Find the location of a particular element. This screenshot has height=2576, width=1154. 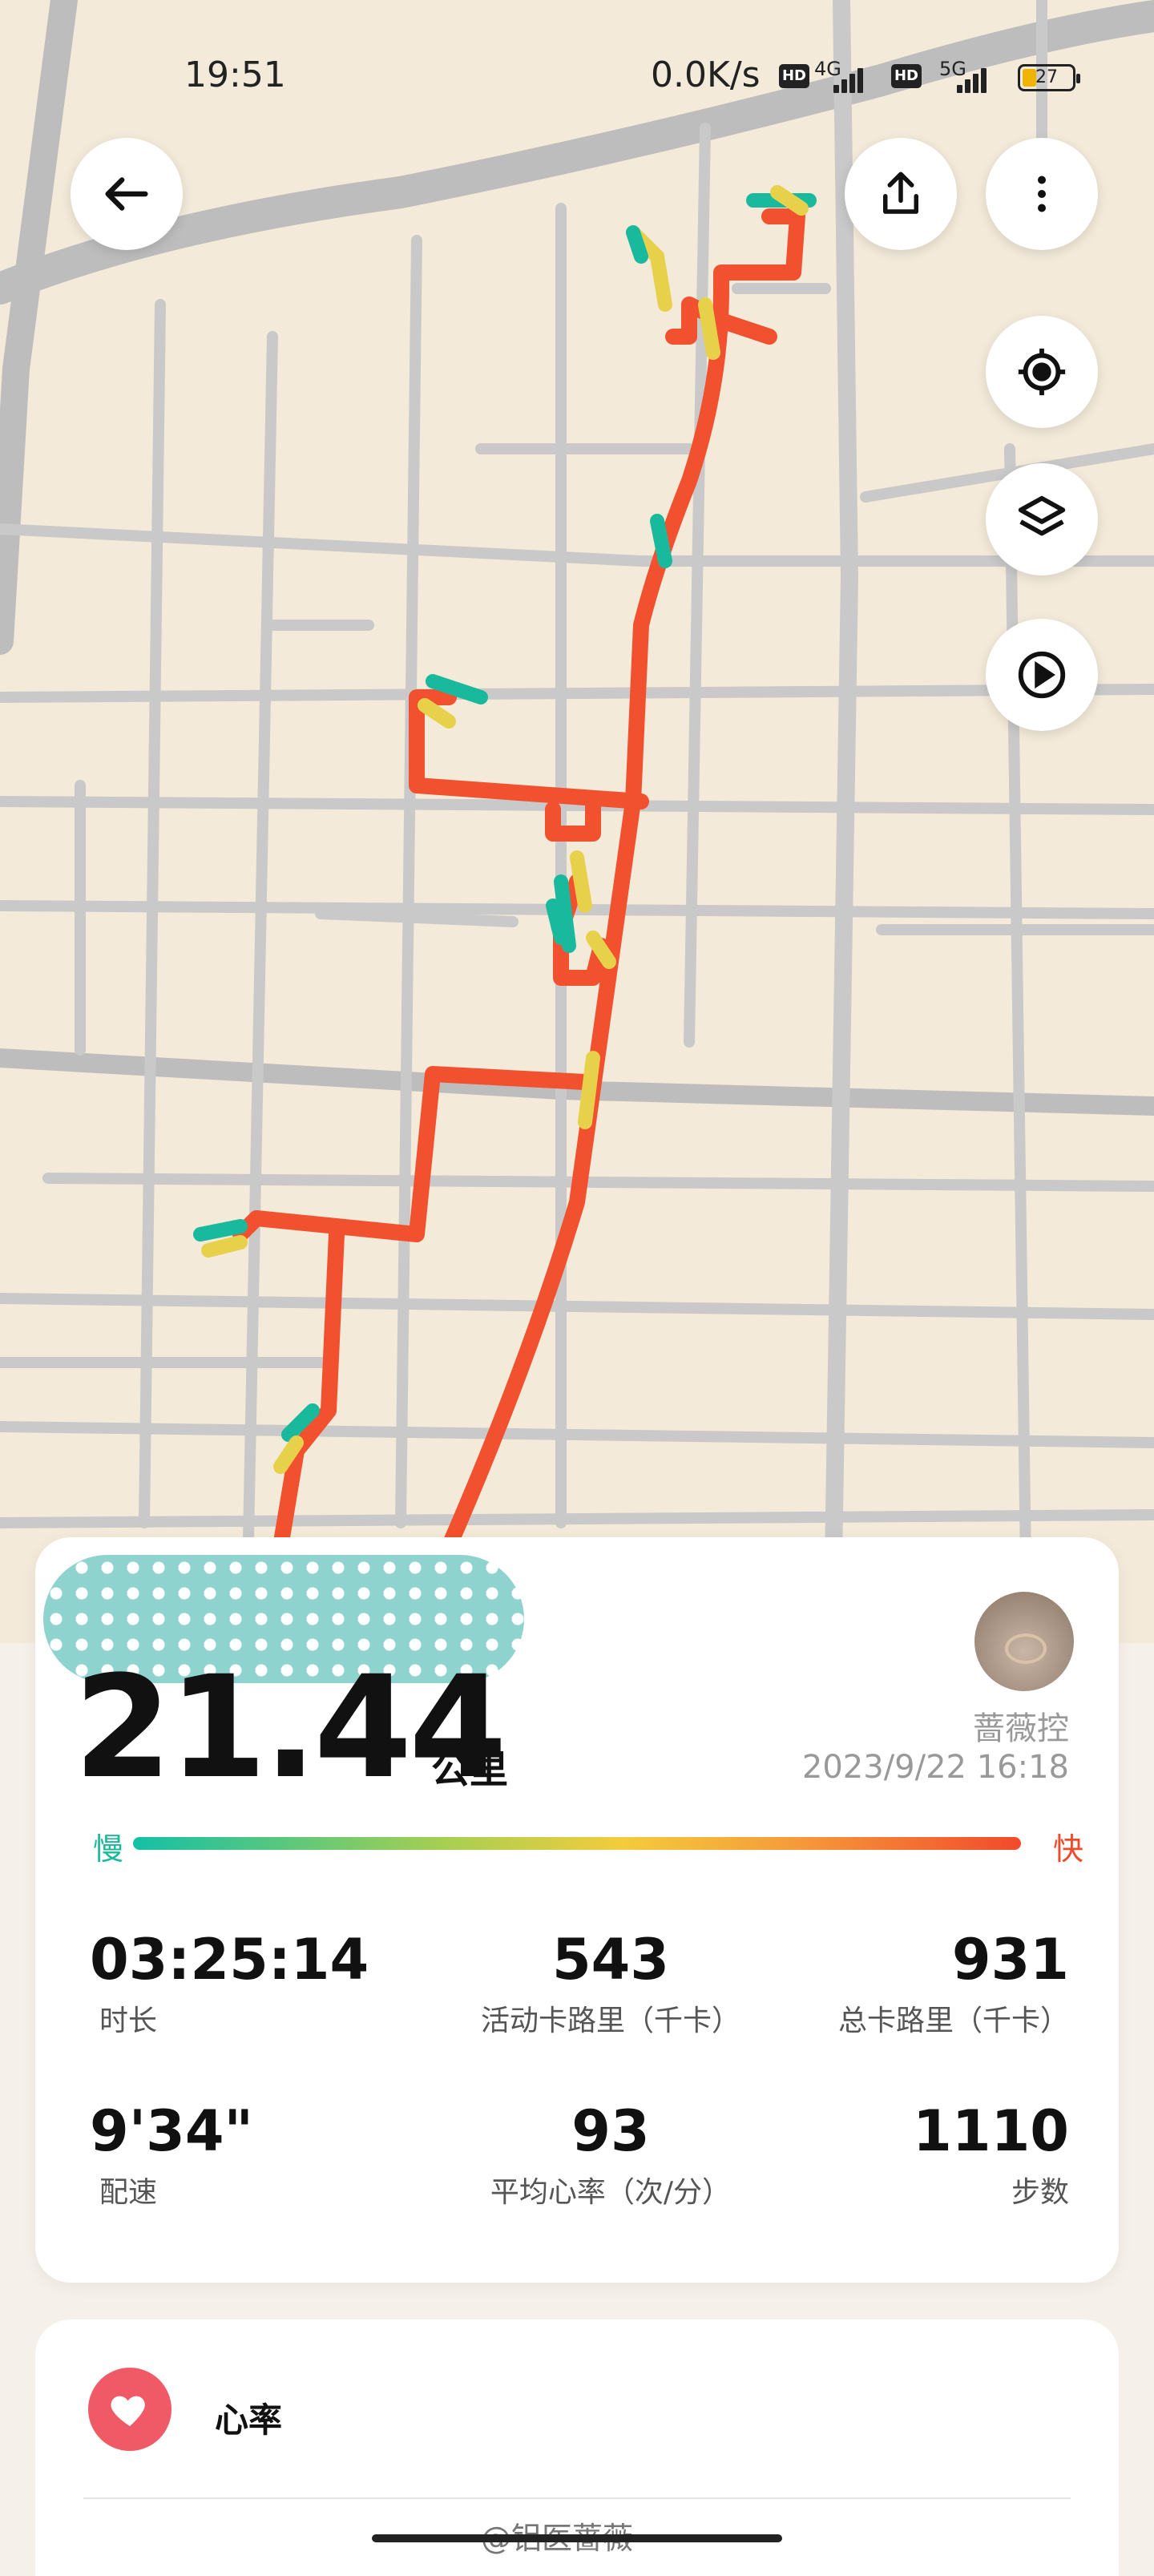

layers-icon is located at coordinates (1042, 516).